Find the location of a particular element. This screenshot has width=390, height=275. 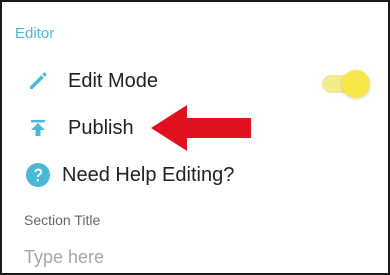

help-label: Need Help Editing? is located at coordinates (148, 174).